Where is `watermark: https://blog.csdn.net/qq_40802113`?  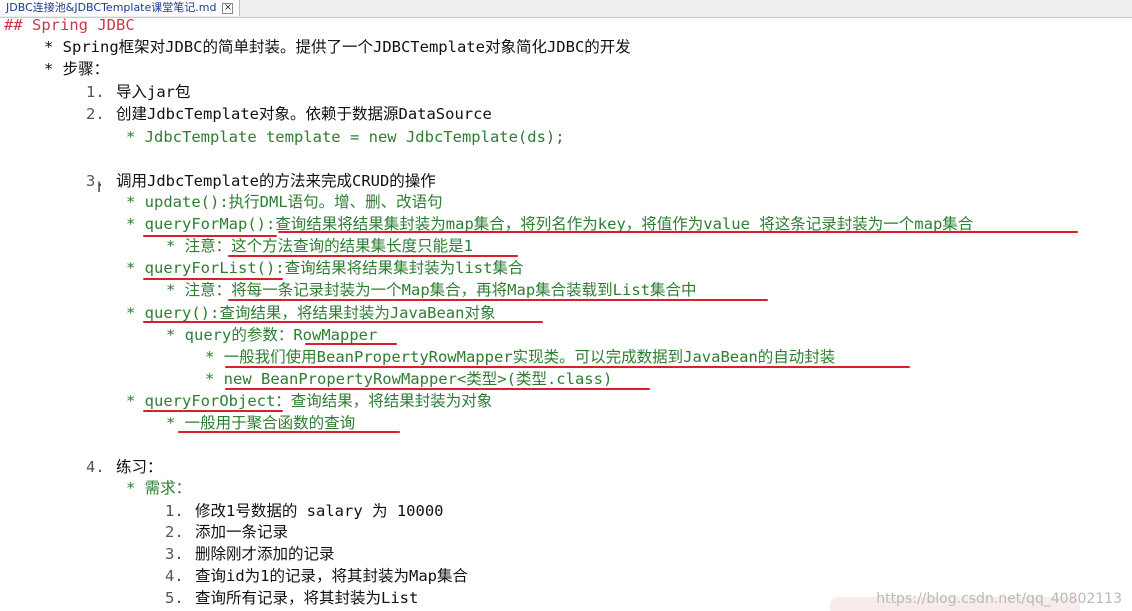
watermark: https://blog.csdn.net/qq_40802113 is located at coordinates (999, 599).